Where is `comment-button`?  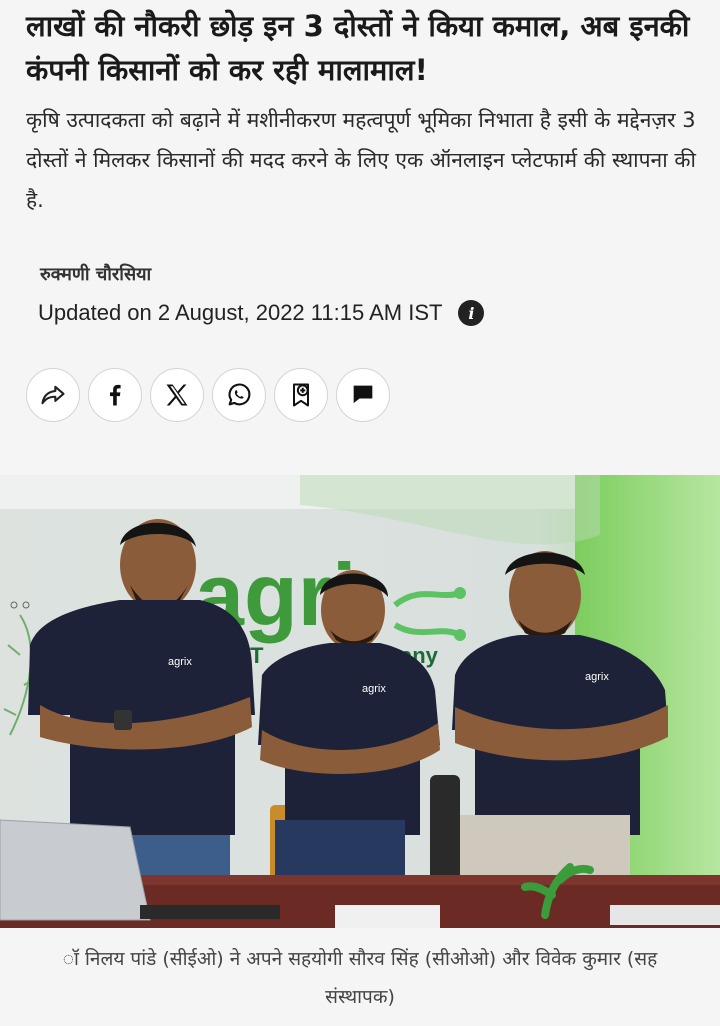
comment-button is located at coordinates (363, 395).